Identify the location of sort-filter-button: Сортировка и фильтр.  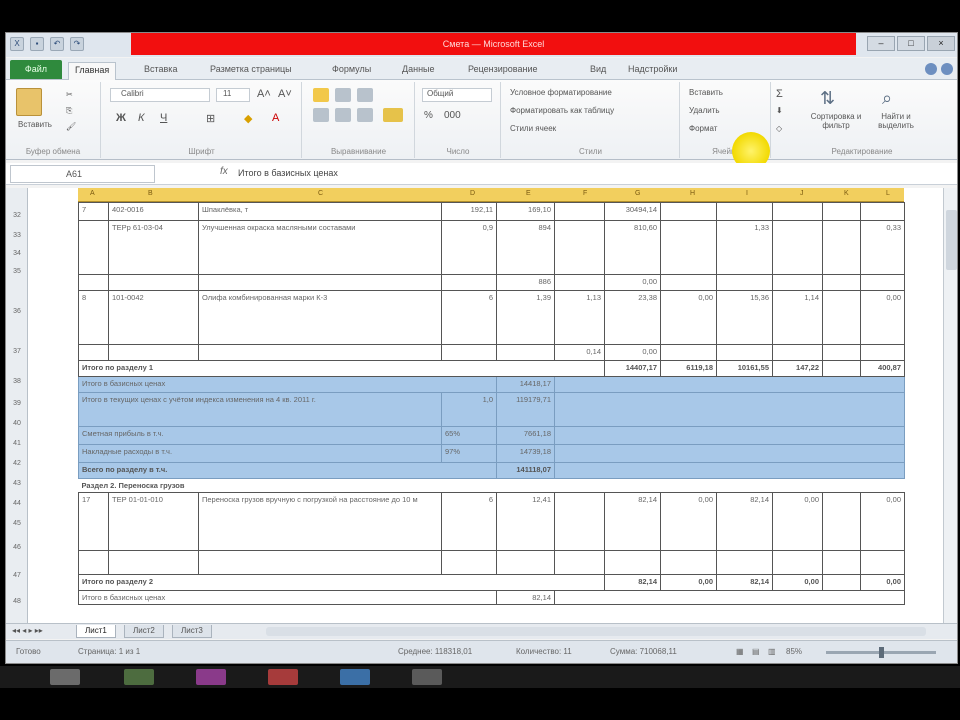
(836, 121).